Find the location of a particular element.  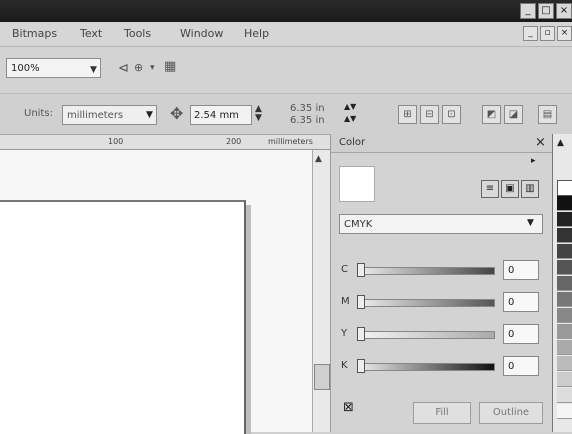

fill-button: Fill is located at coordinates (442, 413).